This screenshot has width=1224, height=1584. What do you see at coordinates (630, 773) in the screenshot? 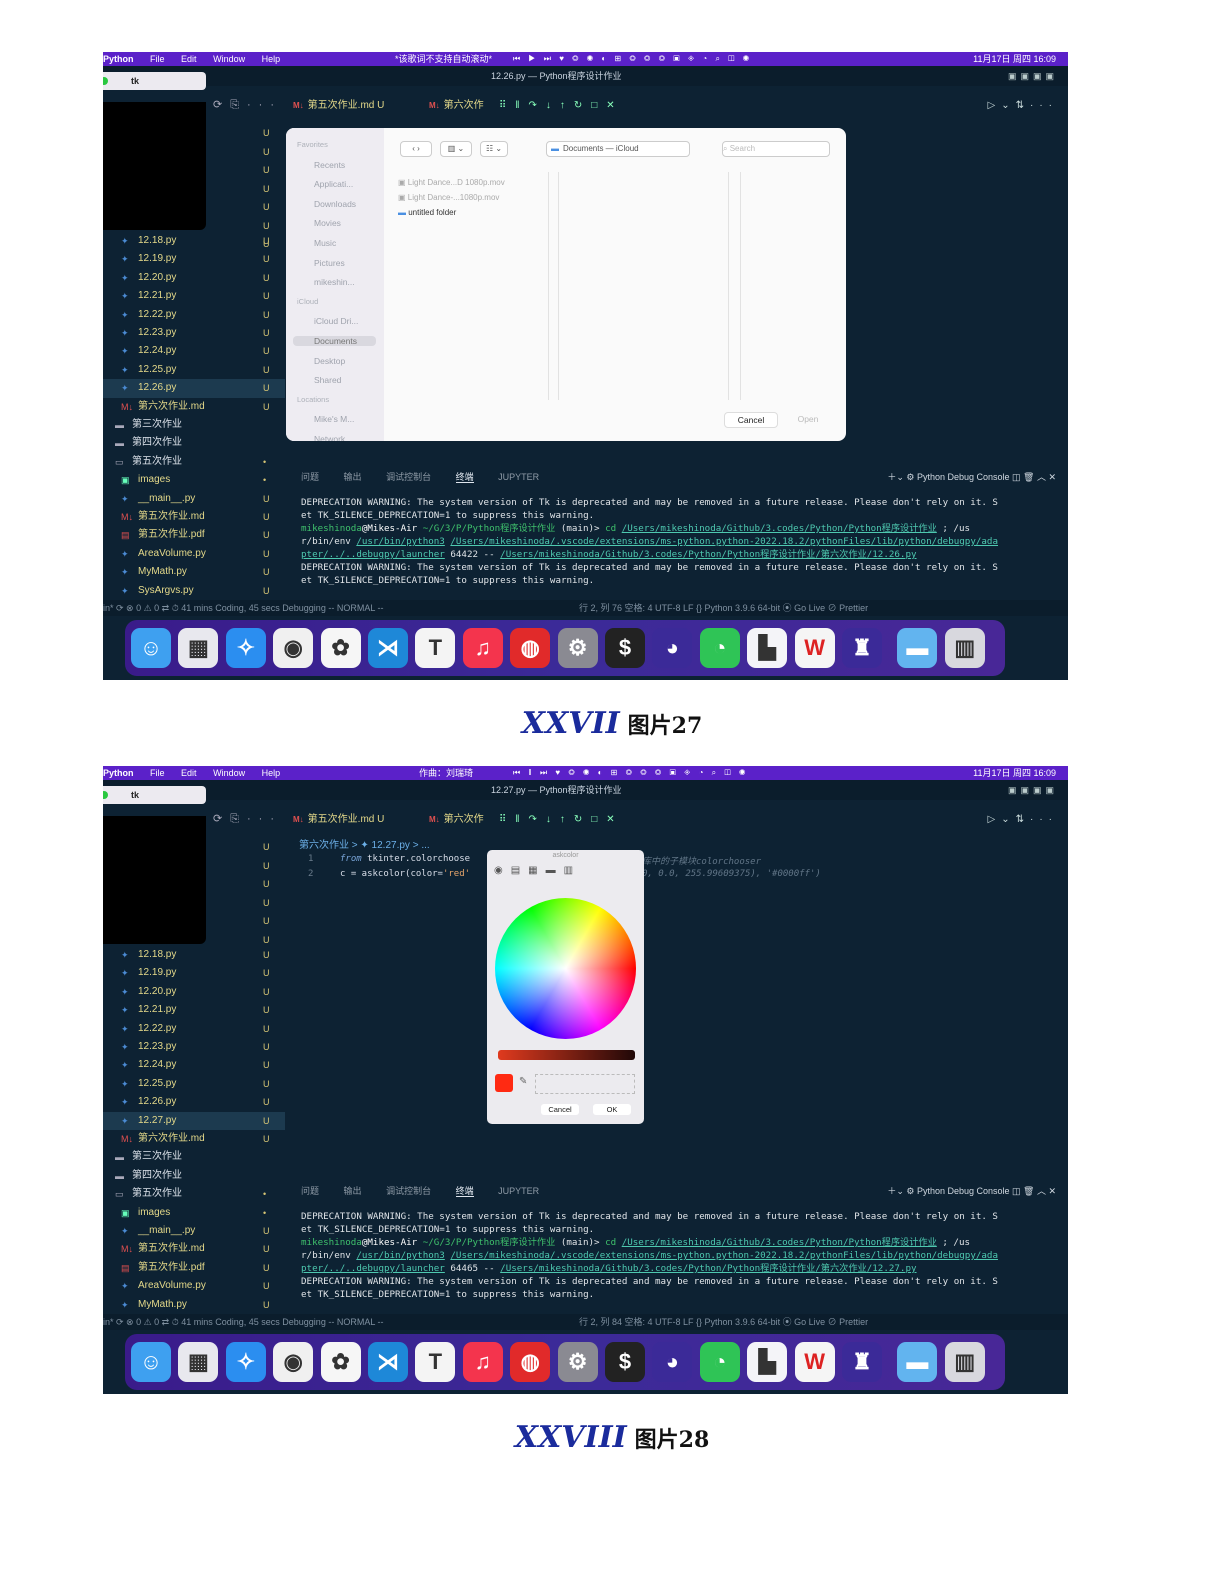
I see `menubar-status-icons: ⏮ ‖ ⏭ ♥ ◎ ◉ ◐ ⊞ ◎ ◎ ◎ ▣ ◈ ◔ ⌕ ◫ ◉` at bounding box center [630, 773].